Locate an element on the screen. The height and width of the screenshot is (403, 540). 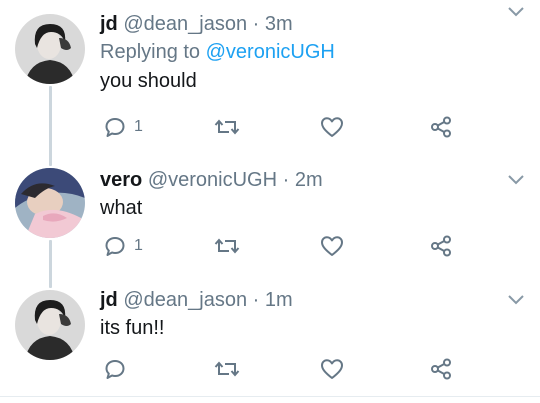
reply-button is located at coordinates (119, 369).